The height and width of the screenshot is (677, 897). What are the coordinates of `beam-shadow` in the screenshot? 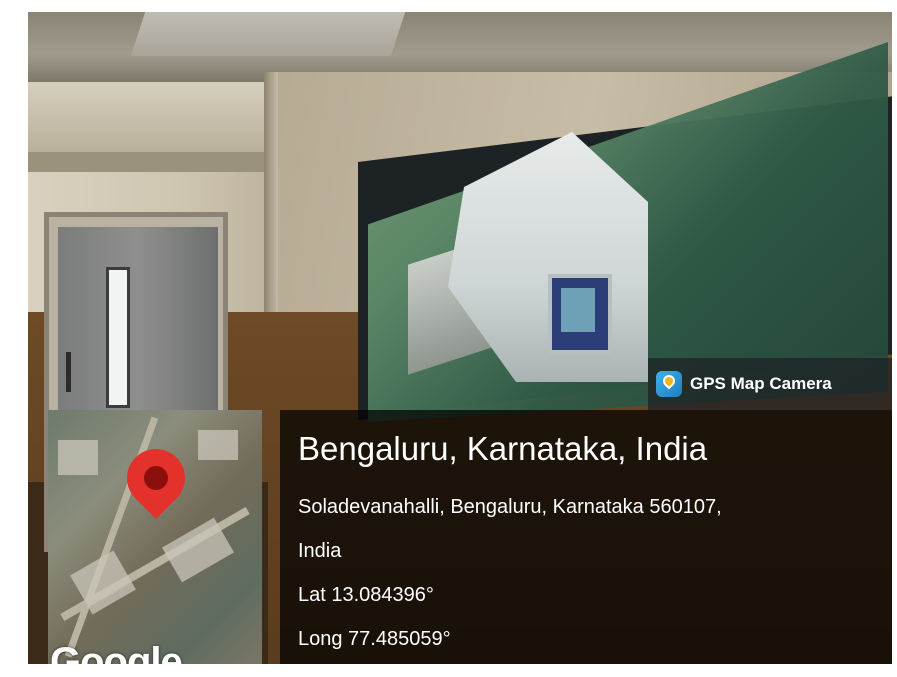 It's located at (148, 162).